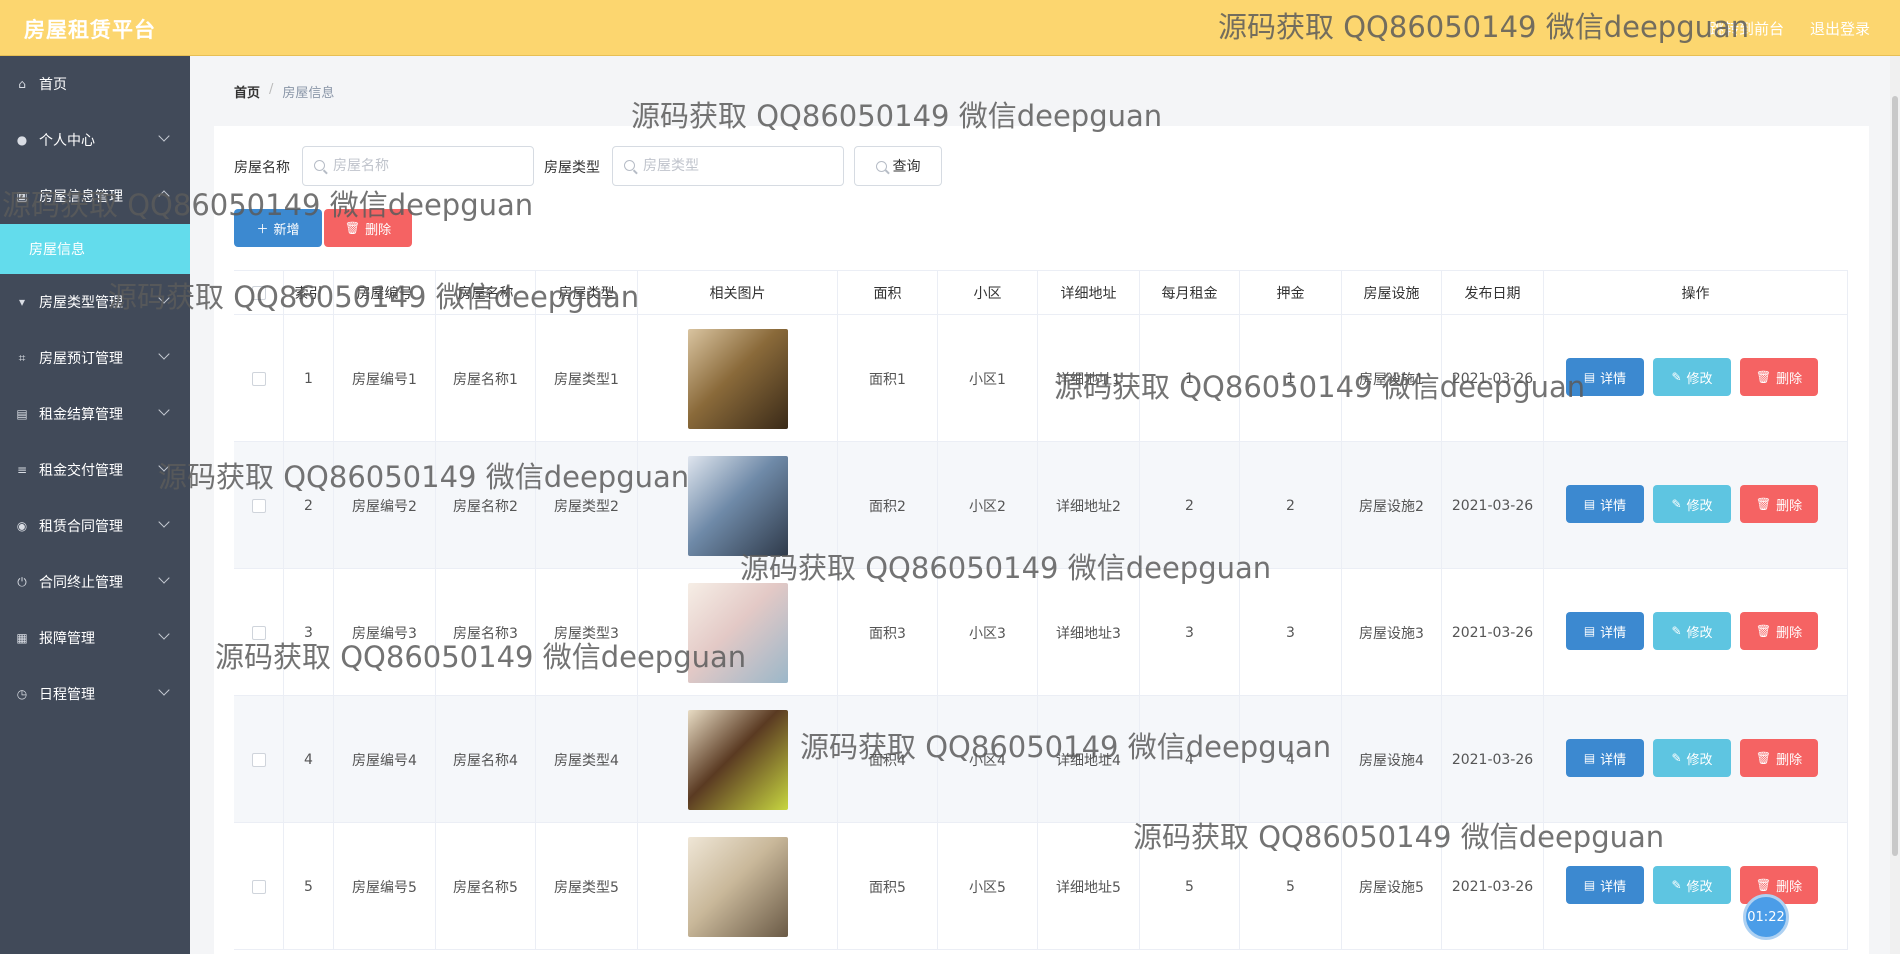  I want to click on sidebar-item-house-info-management: ▣ 房屋信息管理, so click(95, 196).